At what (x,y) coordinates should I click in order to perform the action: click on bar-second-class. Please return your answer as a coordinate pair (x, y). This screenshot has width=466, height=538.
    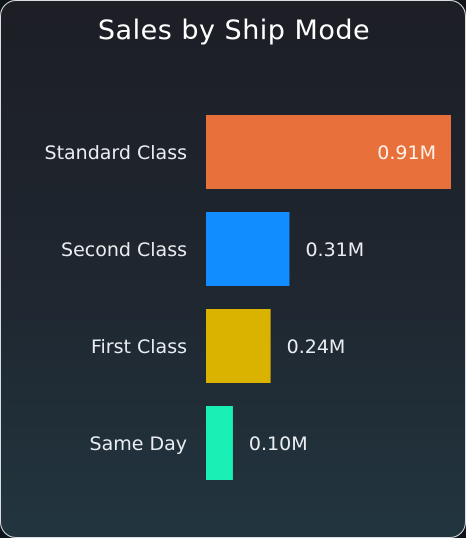
    Looking at the image, I should click on (248, 249).